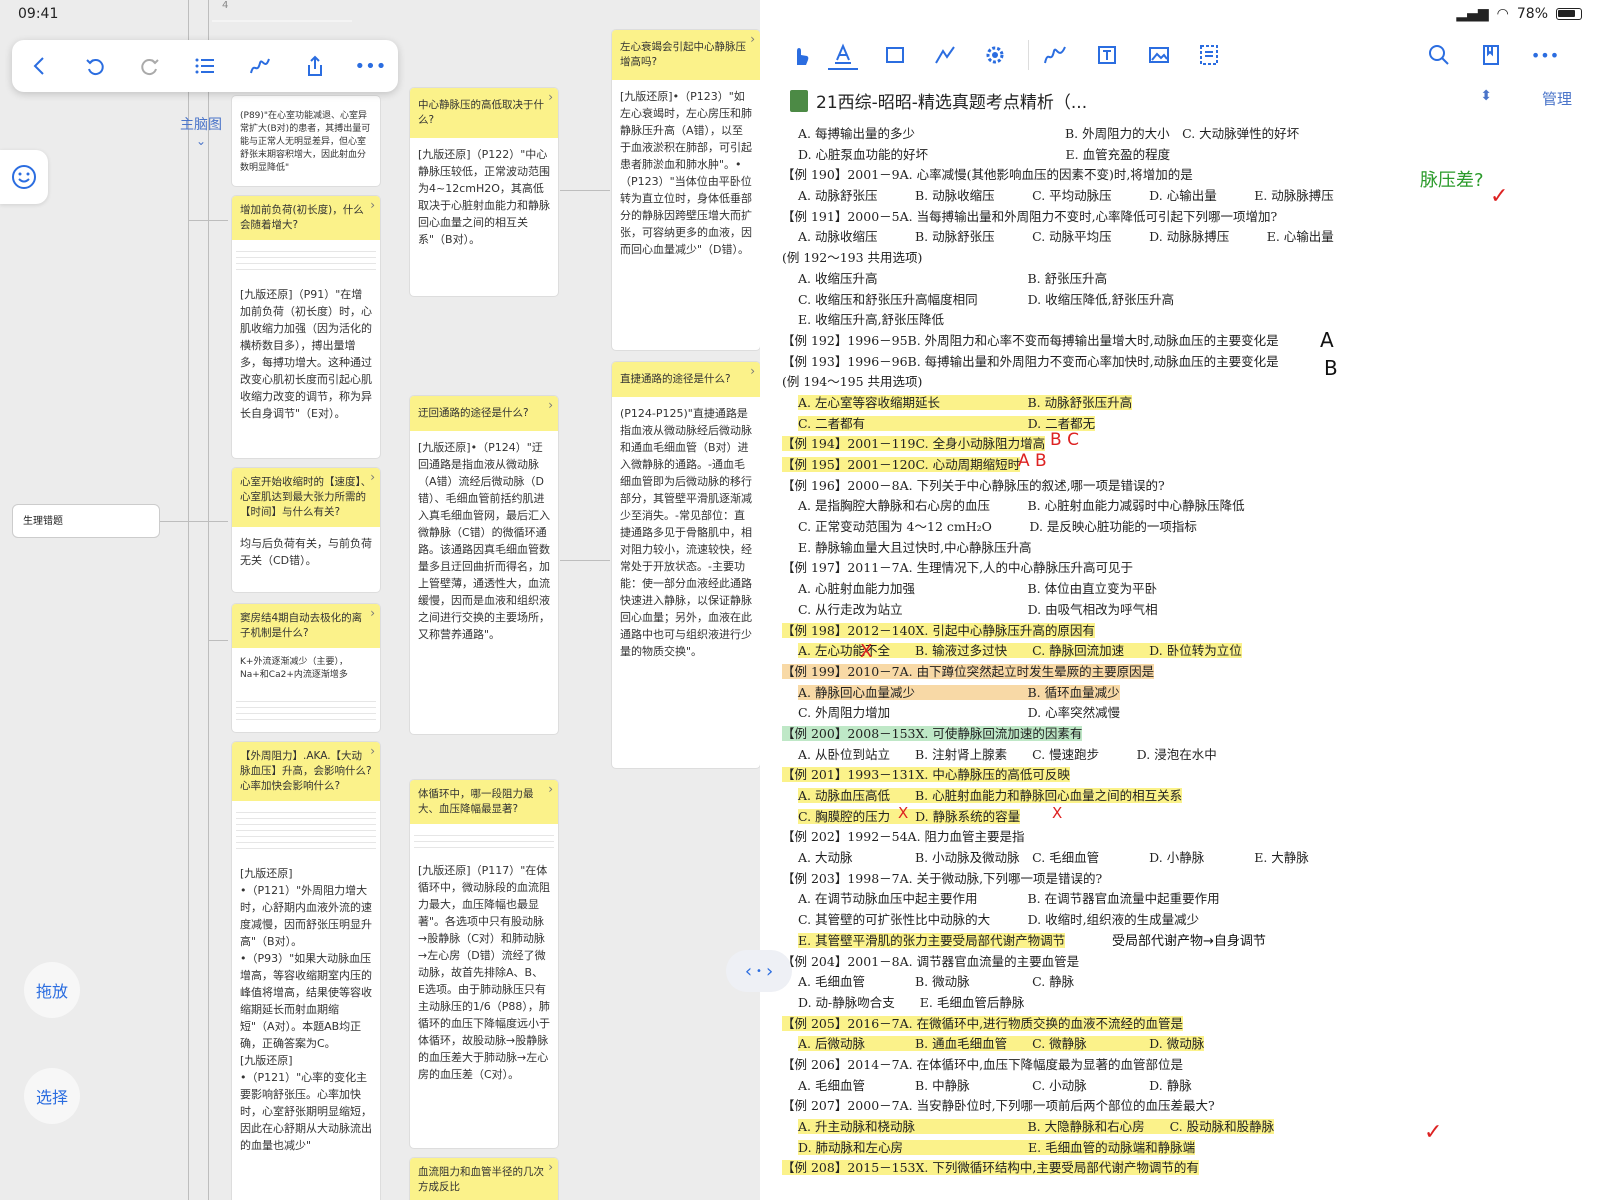  Describe the element at coordinates (1007, 754) in the screenshot. I see `pdf-line: A. 从卧位到站立 B. 注射肾上腺素 C. 慢速跑步 D. 浸泡在水中` at that location.